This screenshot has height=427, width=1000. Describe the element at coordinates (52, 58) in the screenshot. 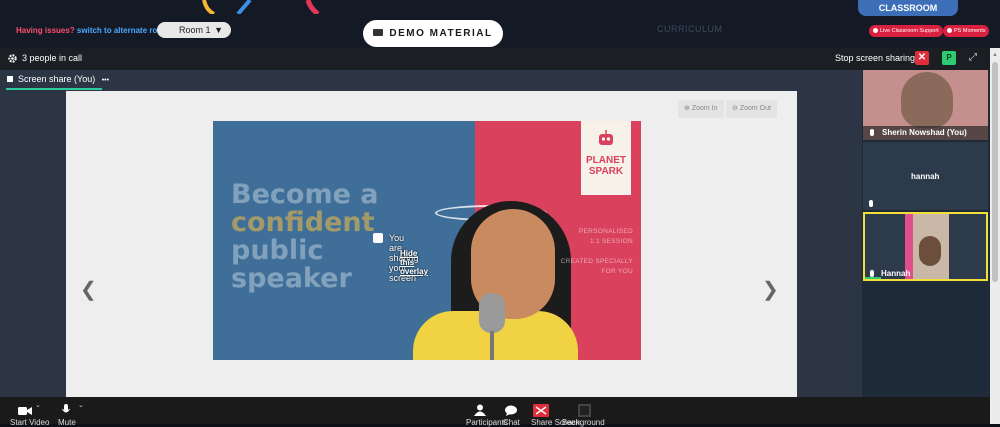

I see `people-in-call-count: 3 people in call` at that location.